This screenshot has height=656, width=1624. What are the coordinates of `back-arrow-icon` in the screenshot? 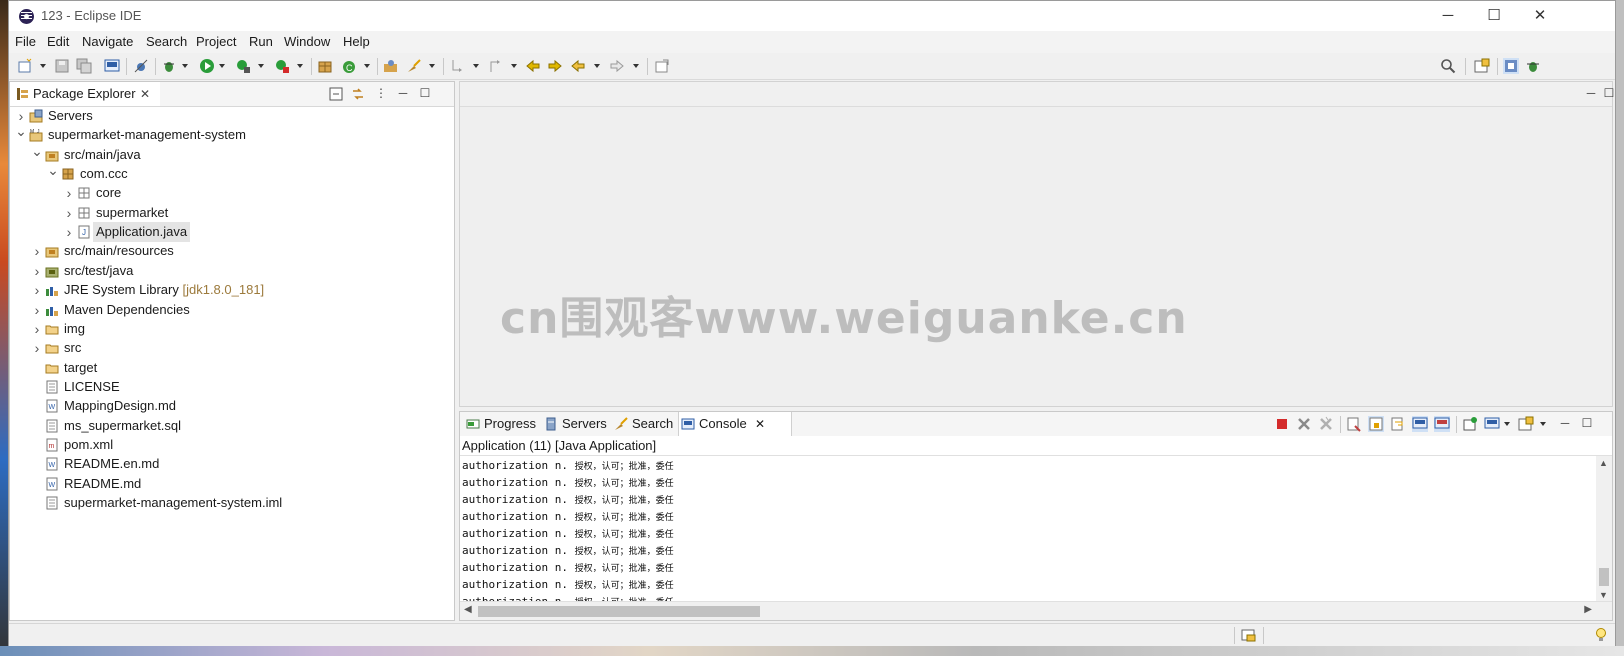 It's located at (578, 66).